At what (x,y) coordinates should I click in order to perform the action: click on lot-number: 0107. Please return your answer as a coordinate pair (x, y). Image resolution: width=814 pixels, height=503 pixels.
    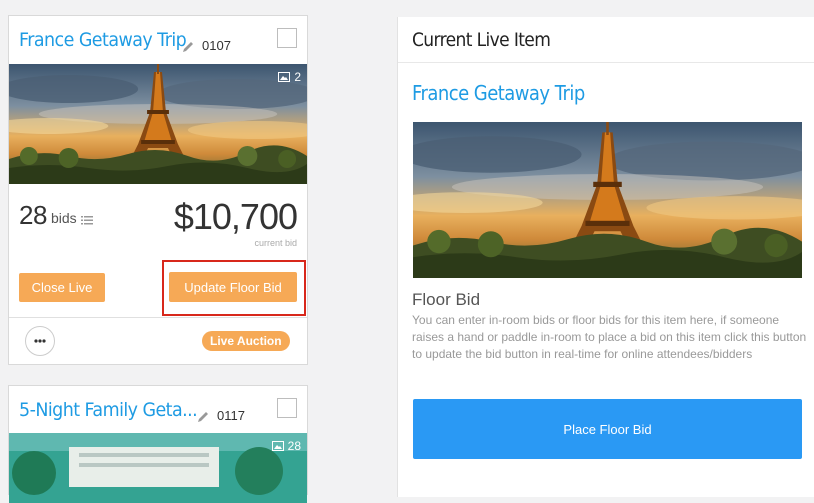
    Looking at the image, I should click on (216, 45).